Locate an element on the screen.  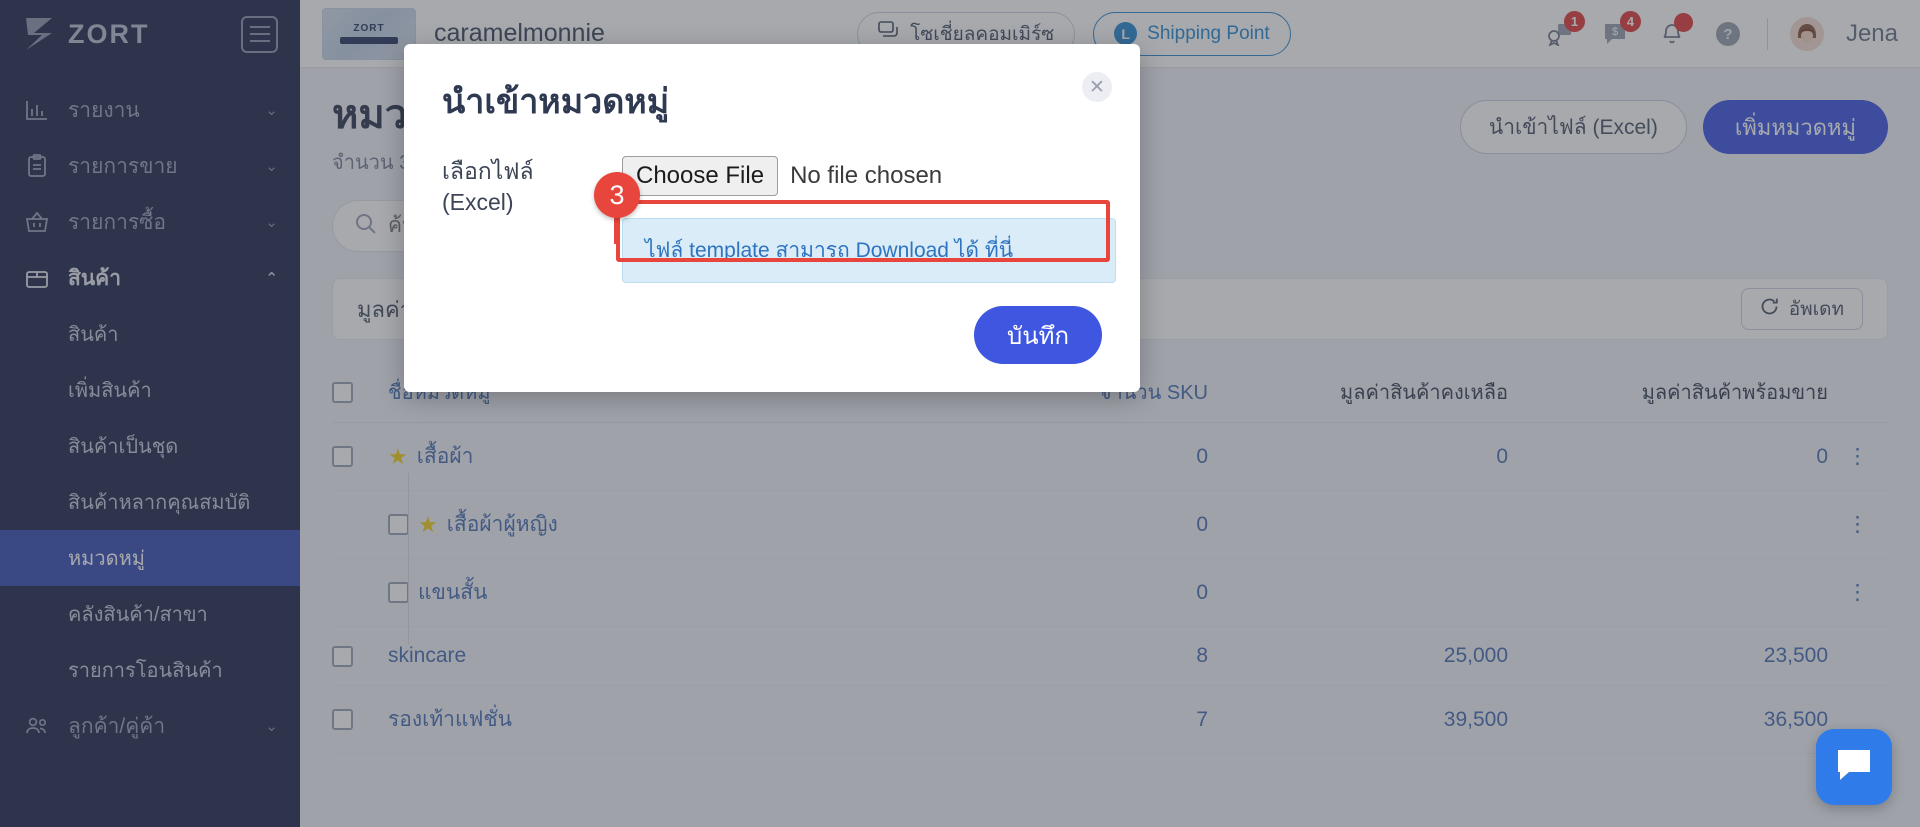
file-status-text: No file chosen is located at coordinates (866, 175).